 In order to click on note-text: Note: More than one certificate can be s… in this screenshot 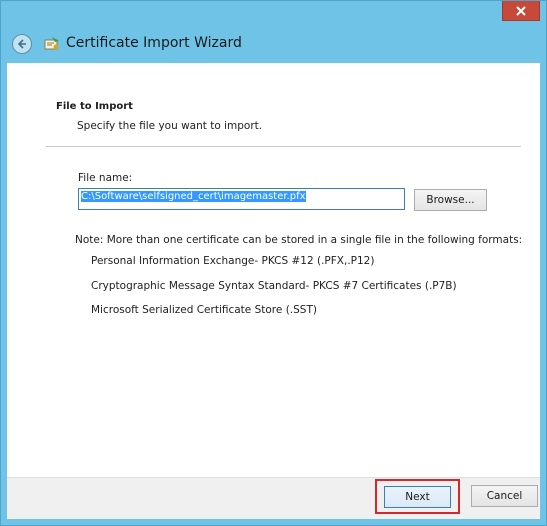, I will do `click(299, 240)`.